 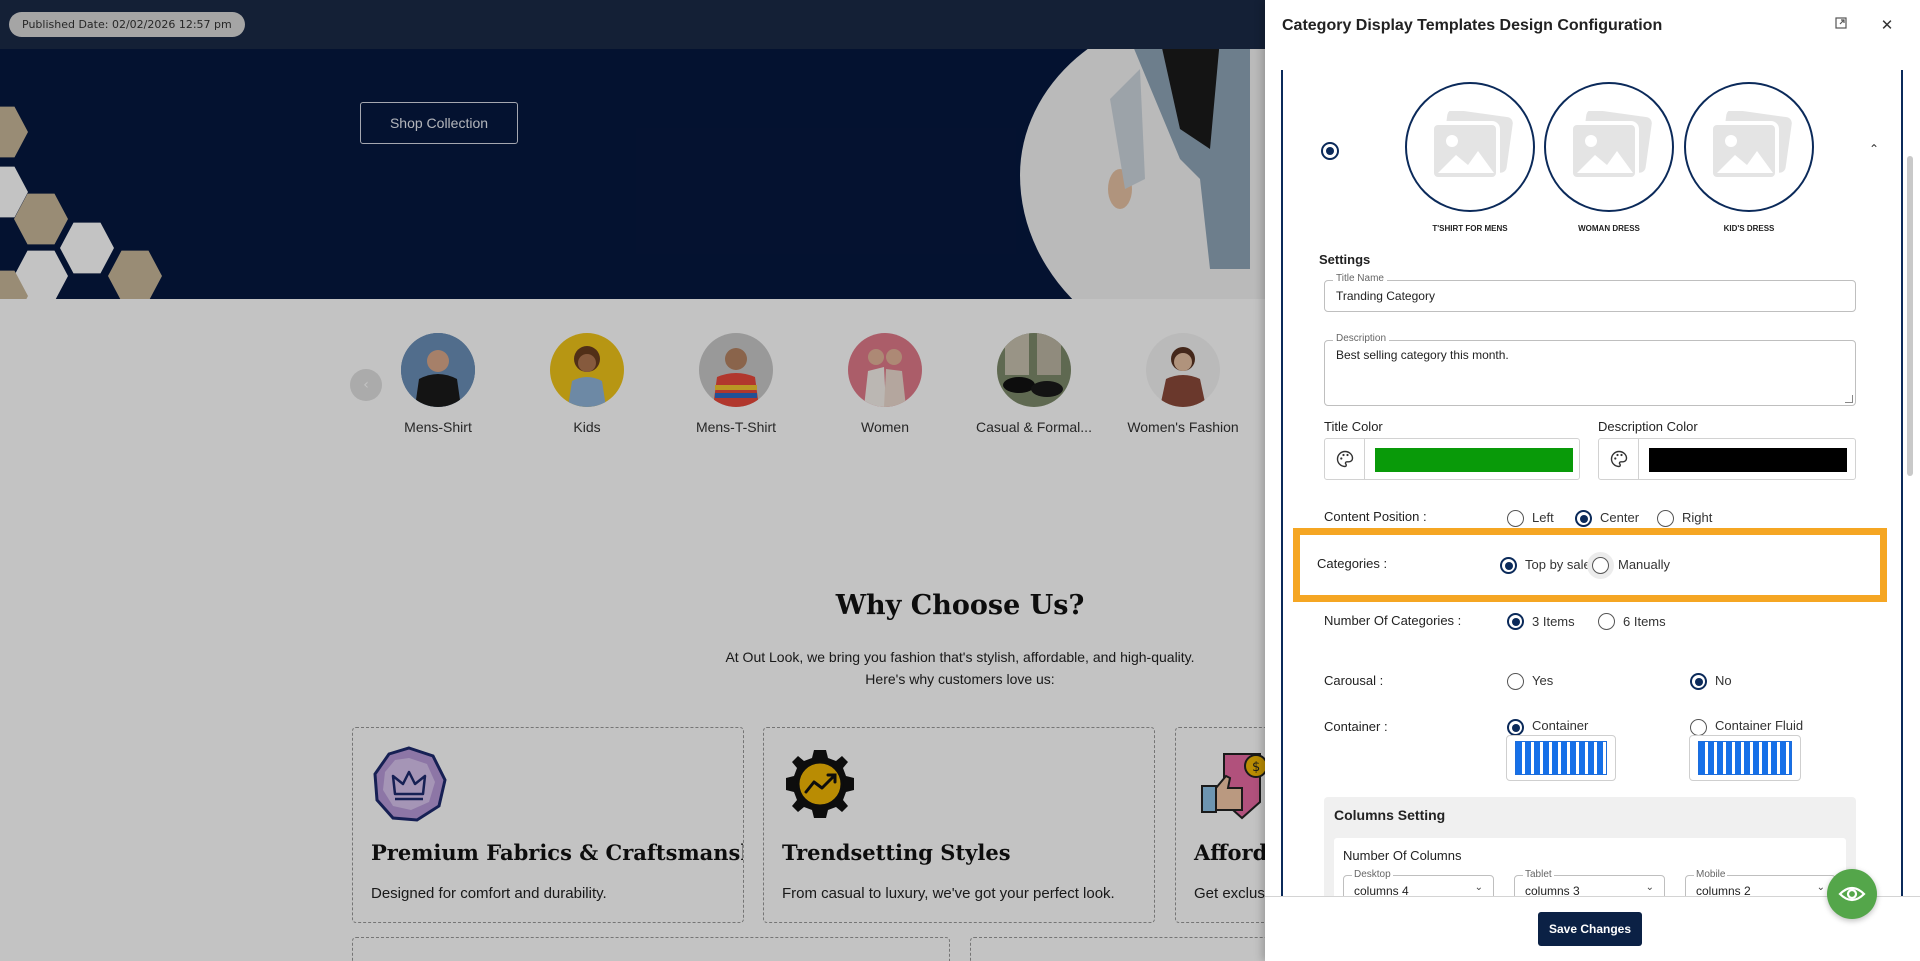 I want to click on description-label: Description, so click(x=1361, y=338).